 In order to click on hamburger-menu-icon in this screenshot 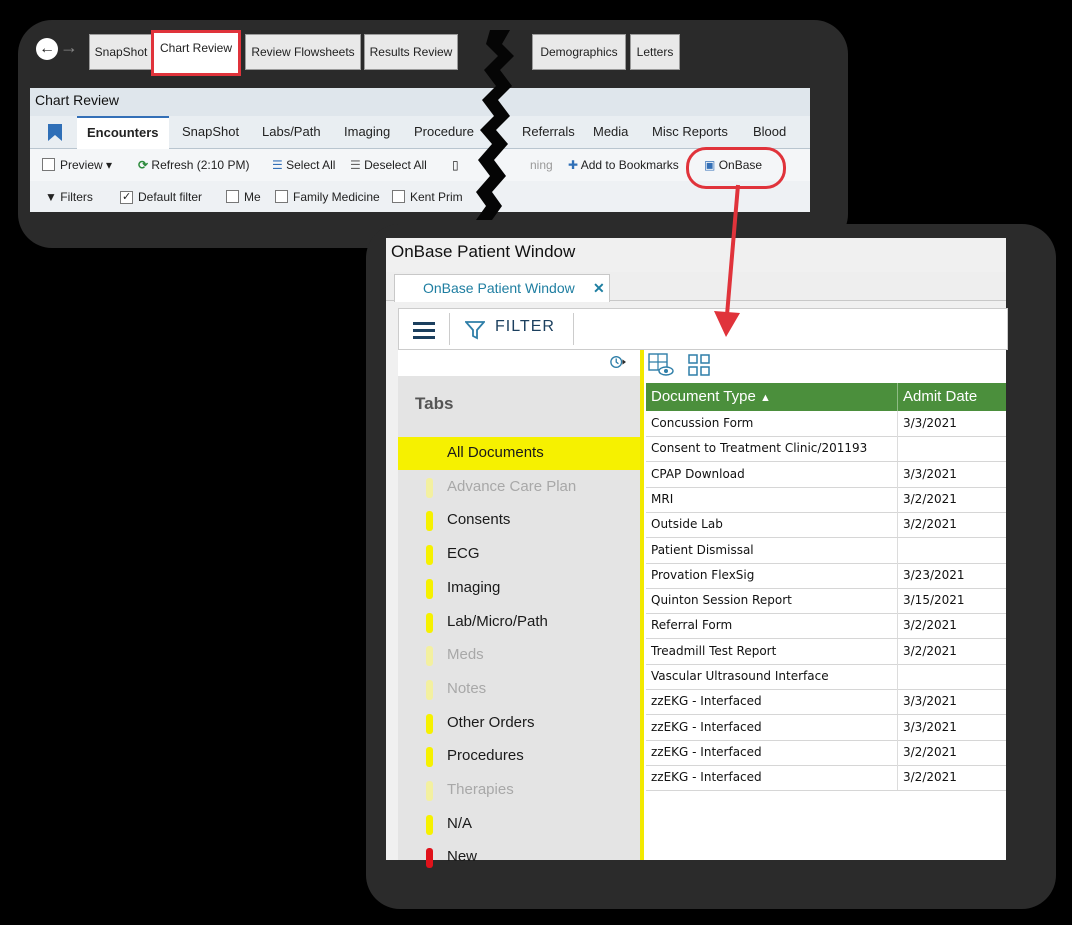, I will do `click(424, 332)`.